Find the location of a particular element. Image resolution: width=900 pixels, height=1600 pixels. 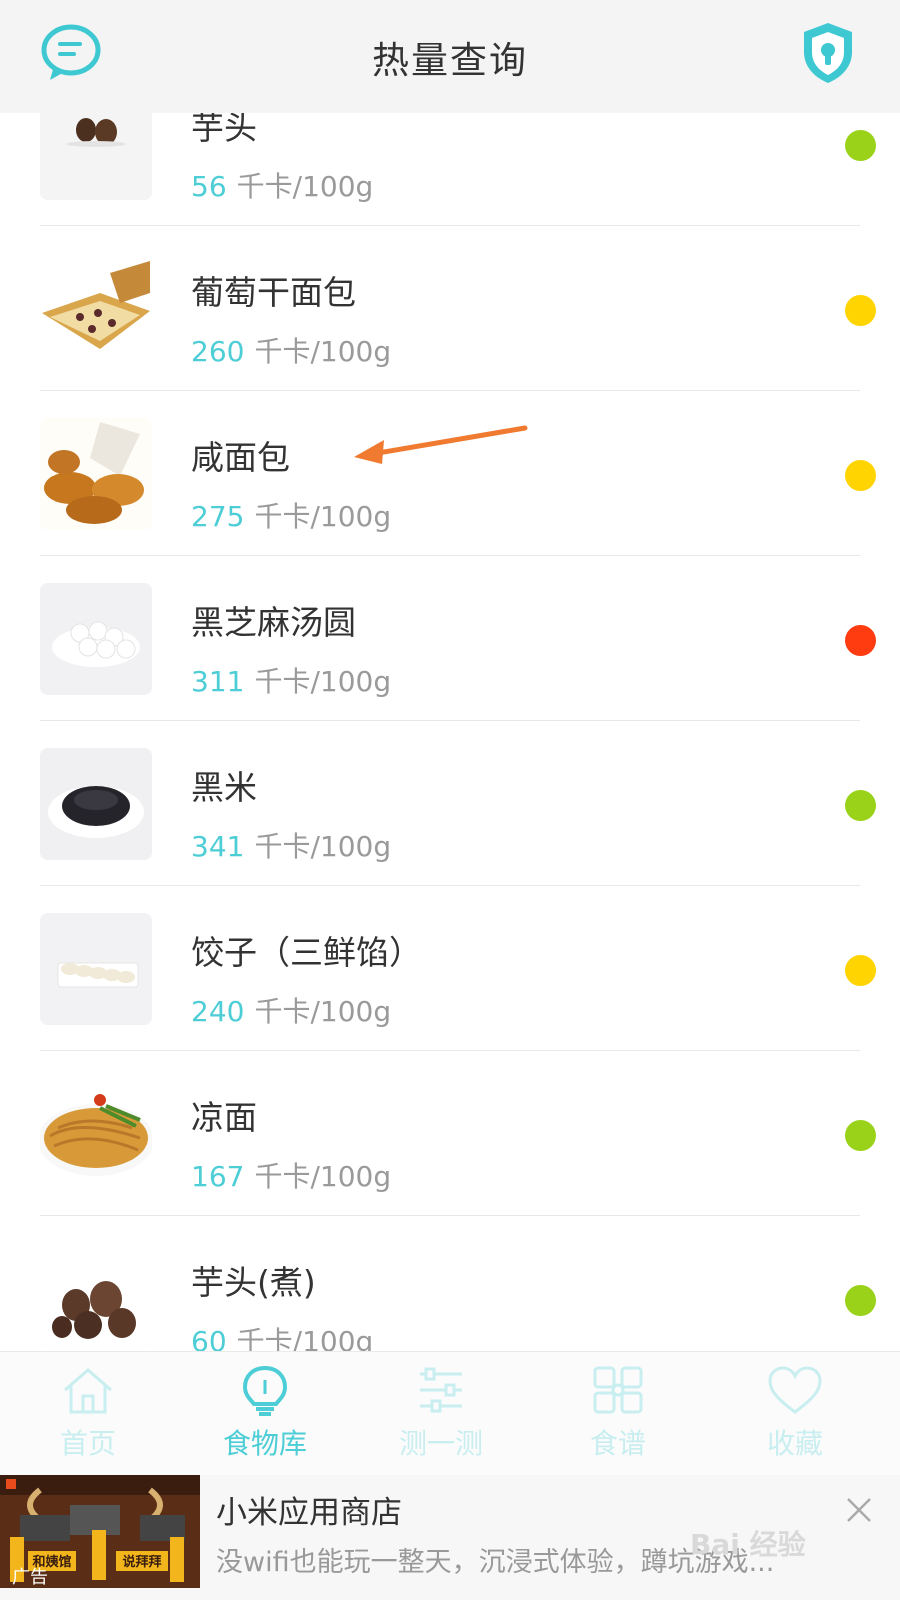

ad-image: 和姨馆 说拜拜 广告 is located at coordinates (100, 1531).